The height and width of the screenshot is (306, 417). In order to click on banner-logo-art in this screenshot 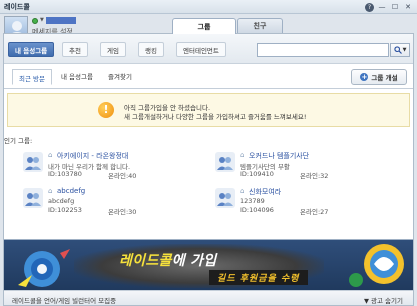, I will do `click(376, 265)`.